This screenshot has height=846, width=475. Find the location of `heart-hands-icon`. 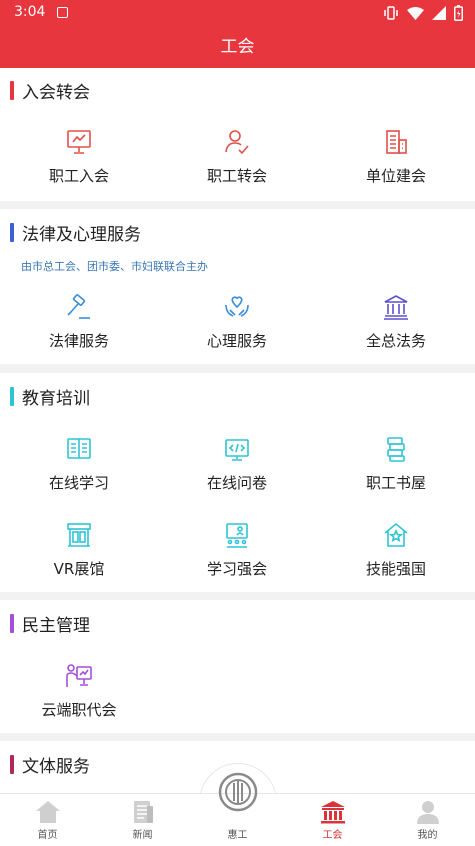

heart-hands-icon is located at coordinates (237, 306).